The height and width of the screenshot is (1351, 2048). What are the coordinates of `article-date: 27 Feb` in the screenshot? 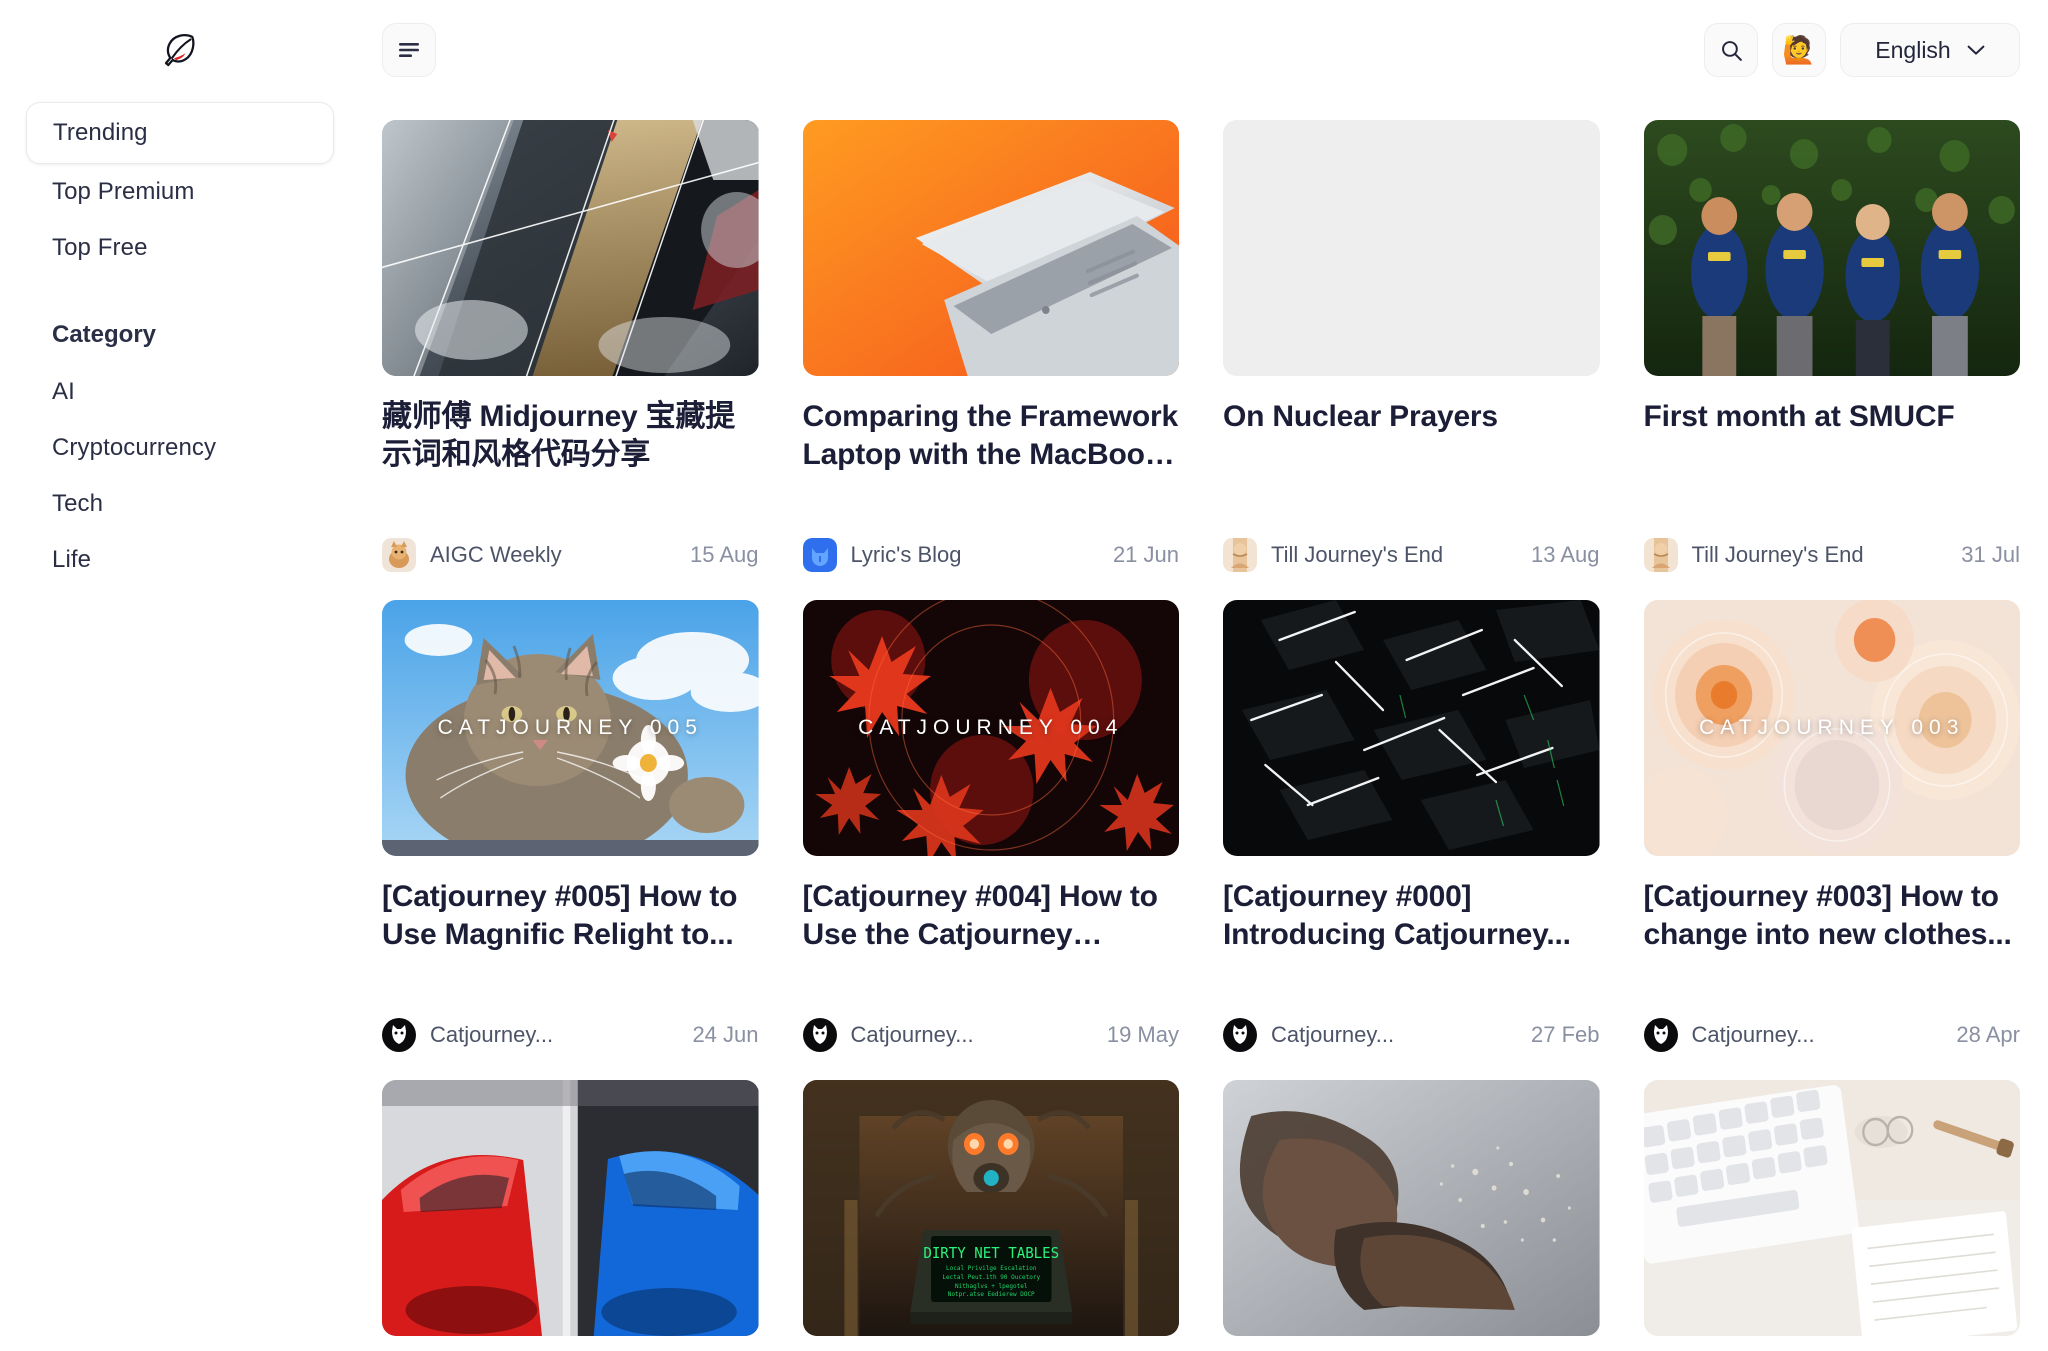 It's located at (1565, 1034).